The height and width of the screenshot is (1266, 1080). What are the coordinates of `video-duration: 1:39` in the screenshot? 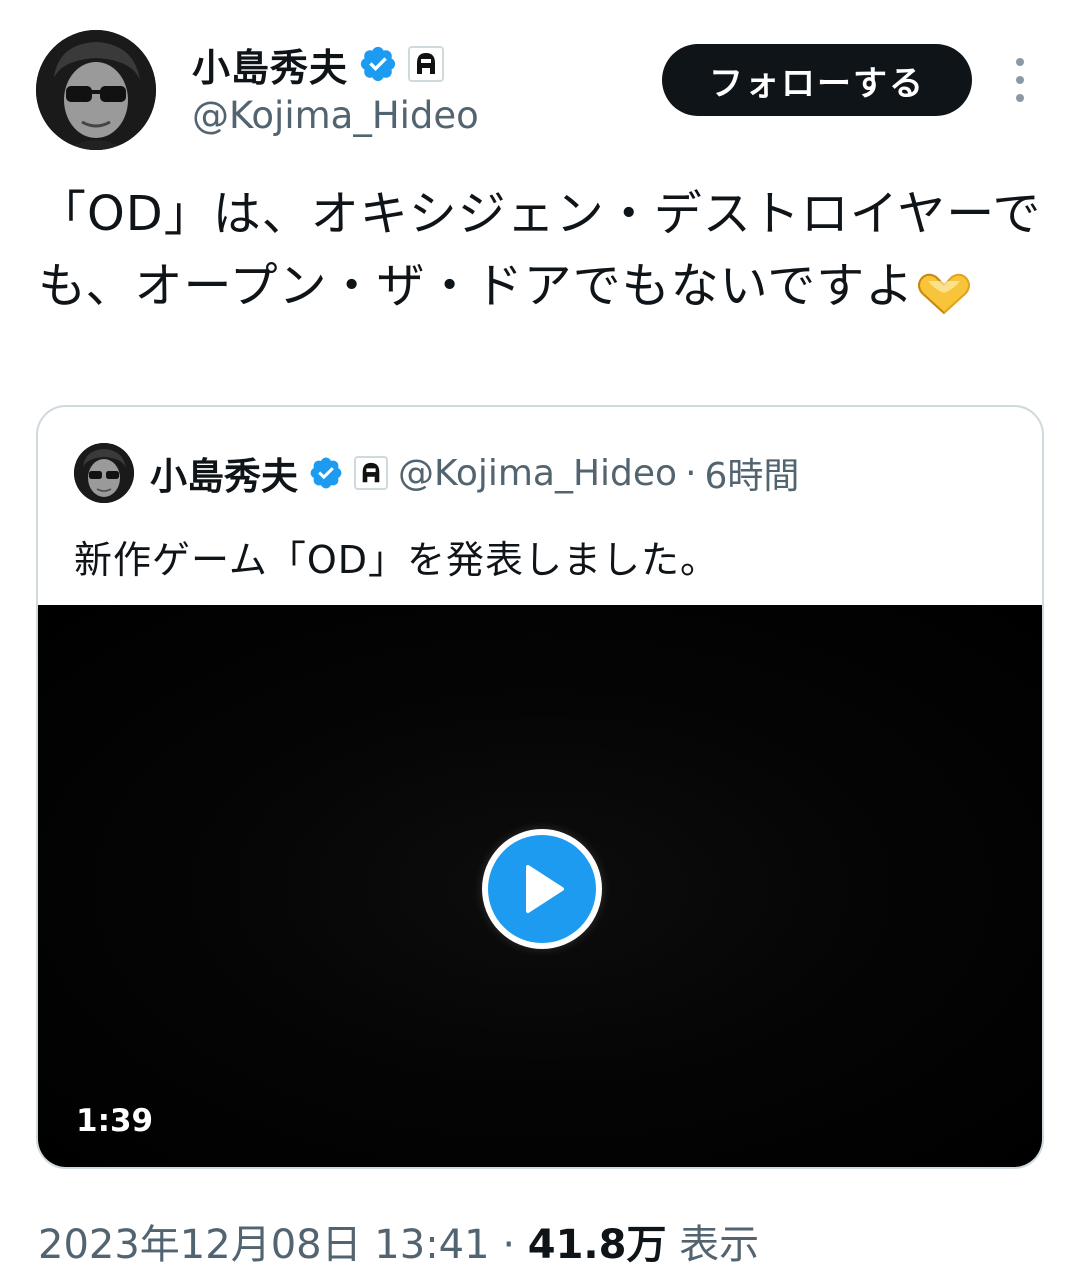 It's located at (115, 1121).